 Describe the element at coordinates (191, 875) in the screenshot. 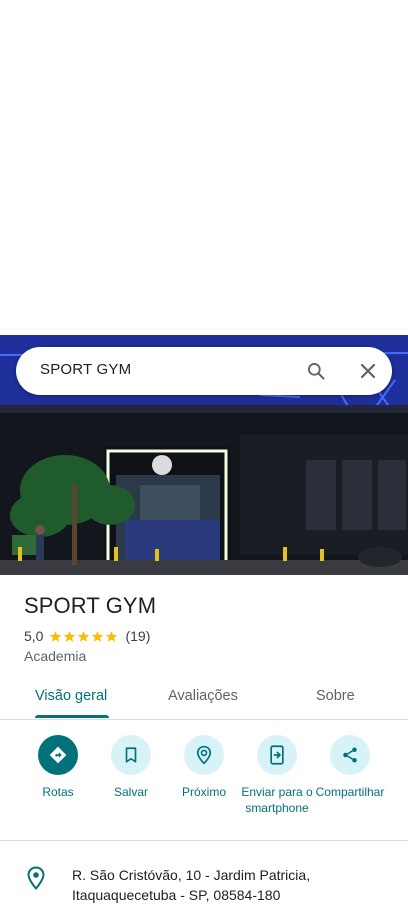

I see `address-line-1: R. São Cristóvão, 10 - Jardim Patricia,` at that location.